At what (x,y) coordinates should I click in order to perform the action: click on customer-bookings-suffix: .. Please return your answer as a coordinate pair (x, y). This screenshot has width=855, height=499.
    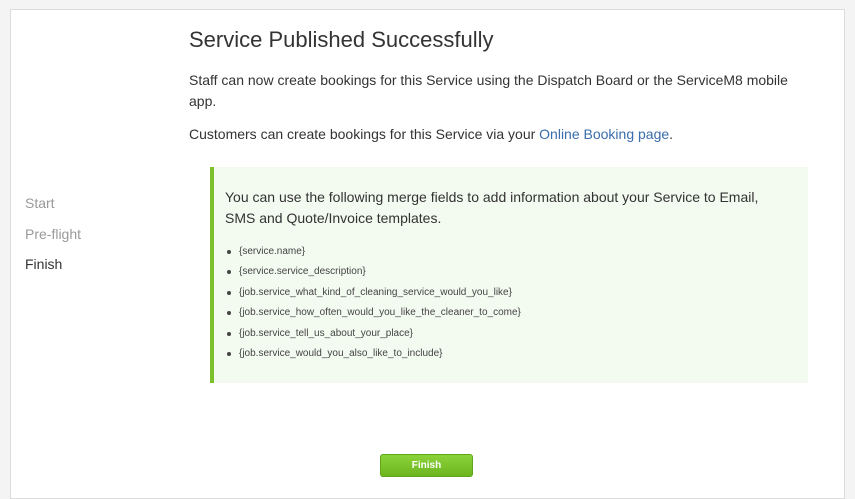
    Looking at the image, I should click on (671, 134).